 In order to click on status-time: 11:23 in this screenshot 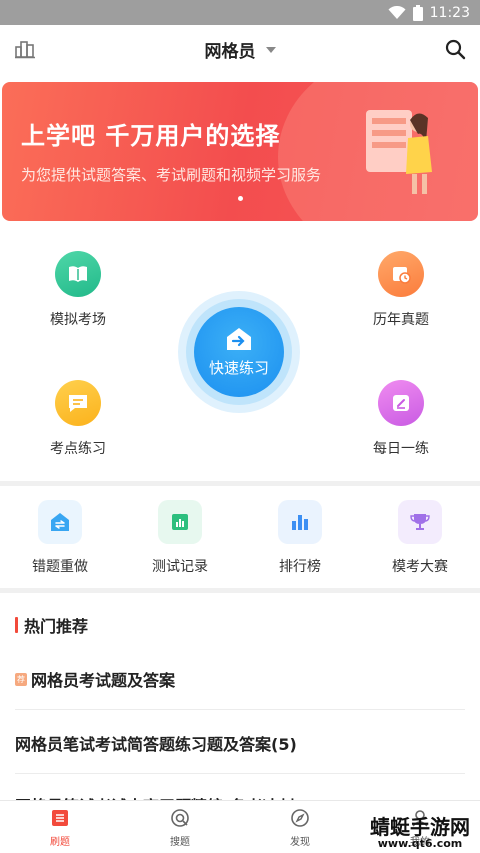, I will do `click(449, 12)`.